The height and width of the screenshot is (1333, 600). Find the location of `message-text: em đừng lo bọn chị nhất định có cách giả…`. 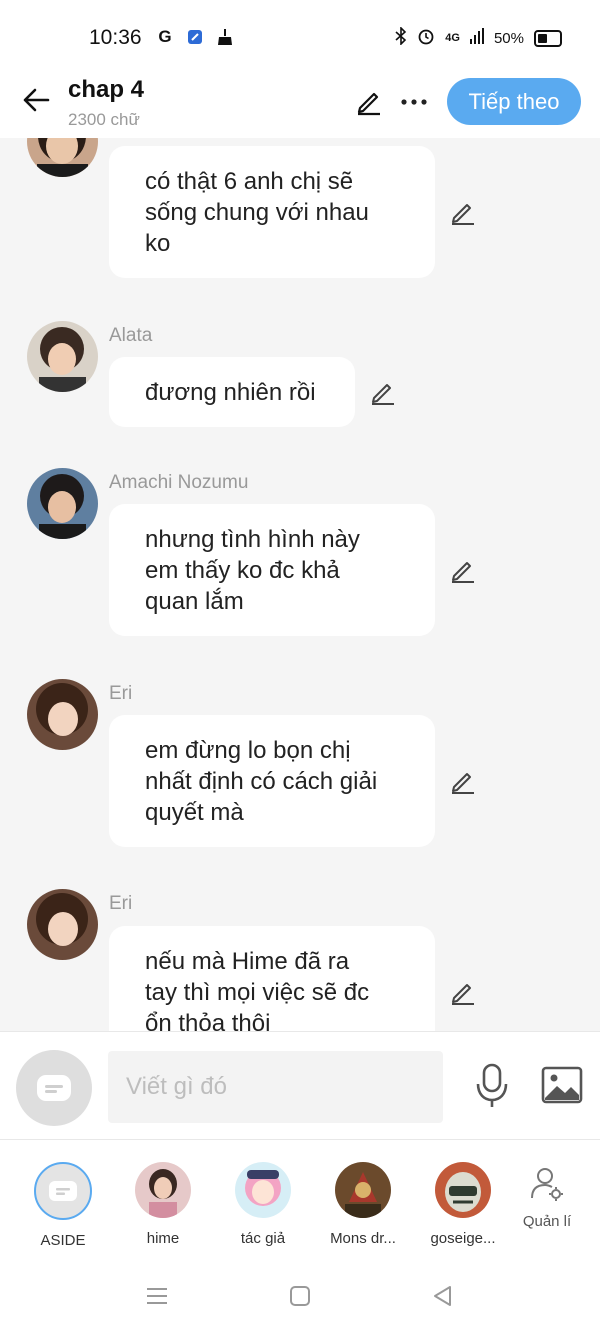

message-text: em đừng lo bọn chị nhất định có cách giả… is located at coordinates (261, 781).